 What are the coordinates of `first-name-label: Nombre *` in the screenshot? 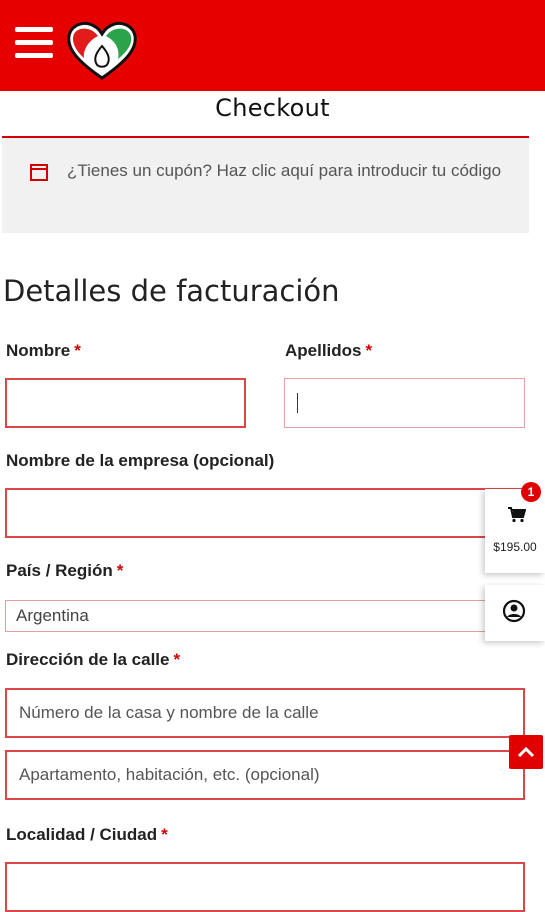 It's located at (43, 351).